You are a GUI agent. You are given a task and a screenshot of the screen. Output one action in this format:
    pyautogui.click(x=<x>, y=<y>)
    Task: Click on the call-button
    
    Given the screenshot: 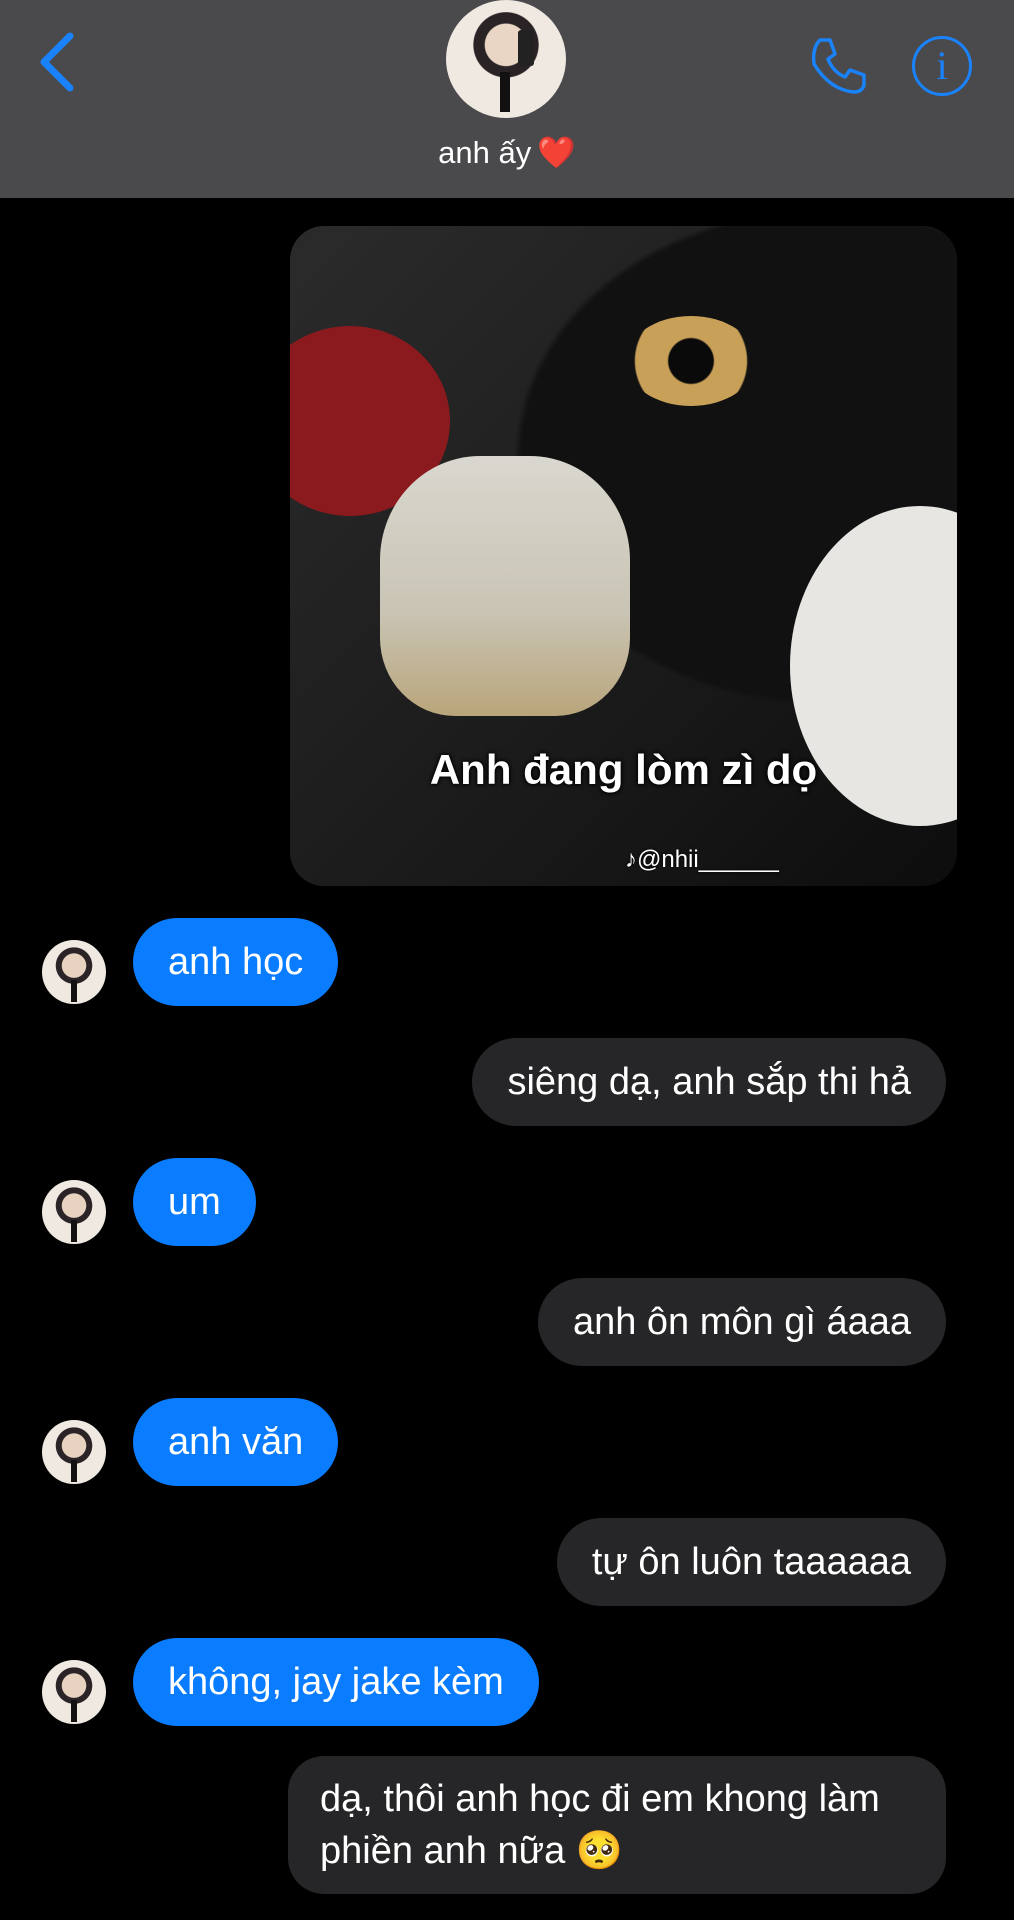 What is the action you would take?
    pyautogui.click(x=838, y=66)
    